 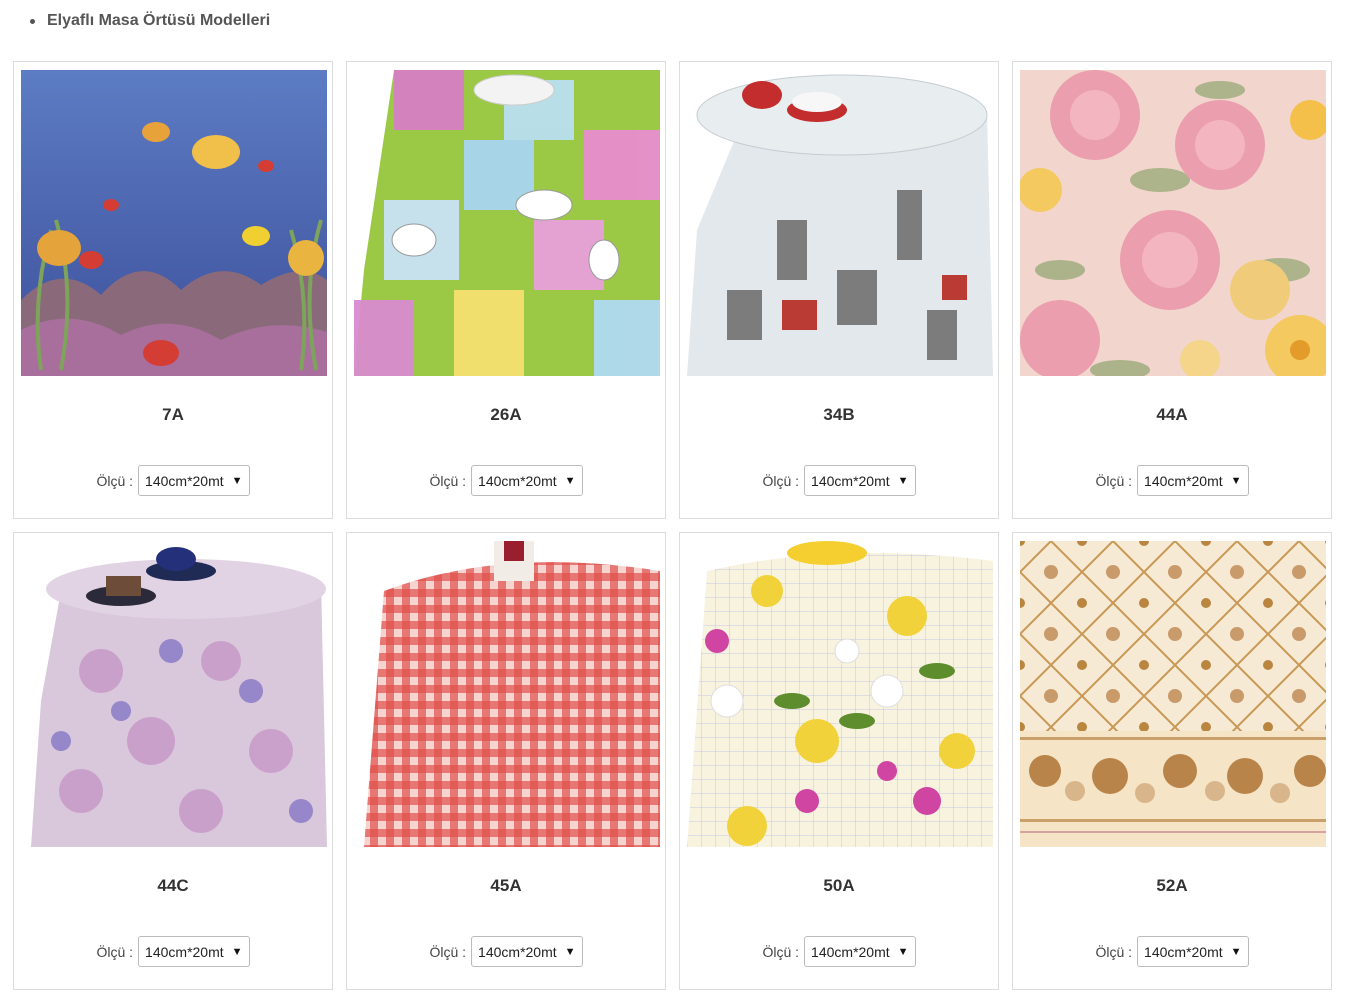 I want to click on section-heading: Elyaflı Masa Örtüsü Modelleri, so click(x=150, y=21).